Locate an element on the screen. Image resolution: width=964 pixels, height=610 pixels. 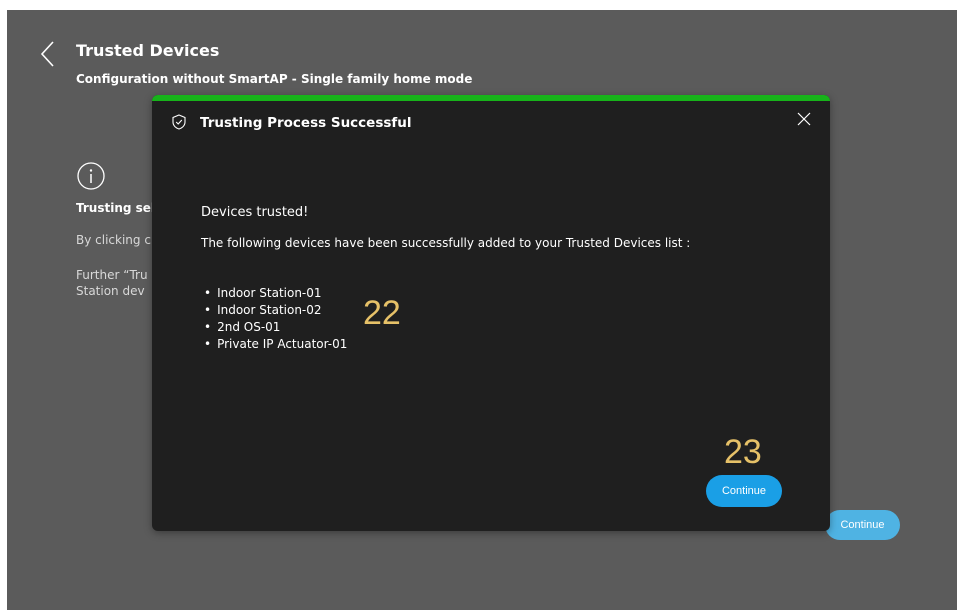
dialog-heading: Devices trusted! is located at coordinates (255, 212).